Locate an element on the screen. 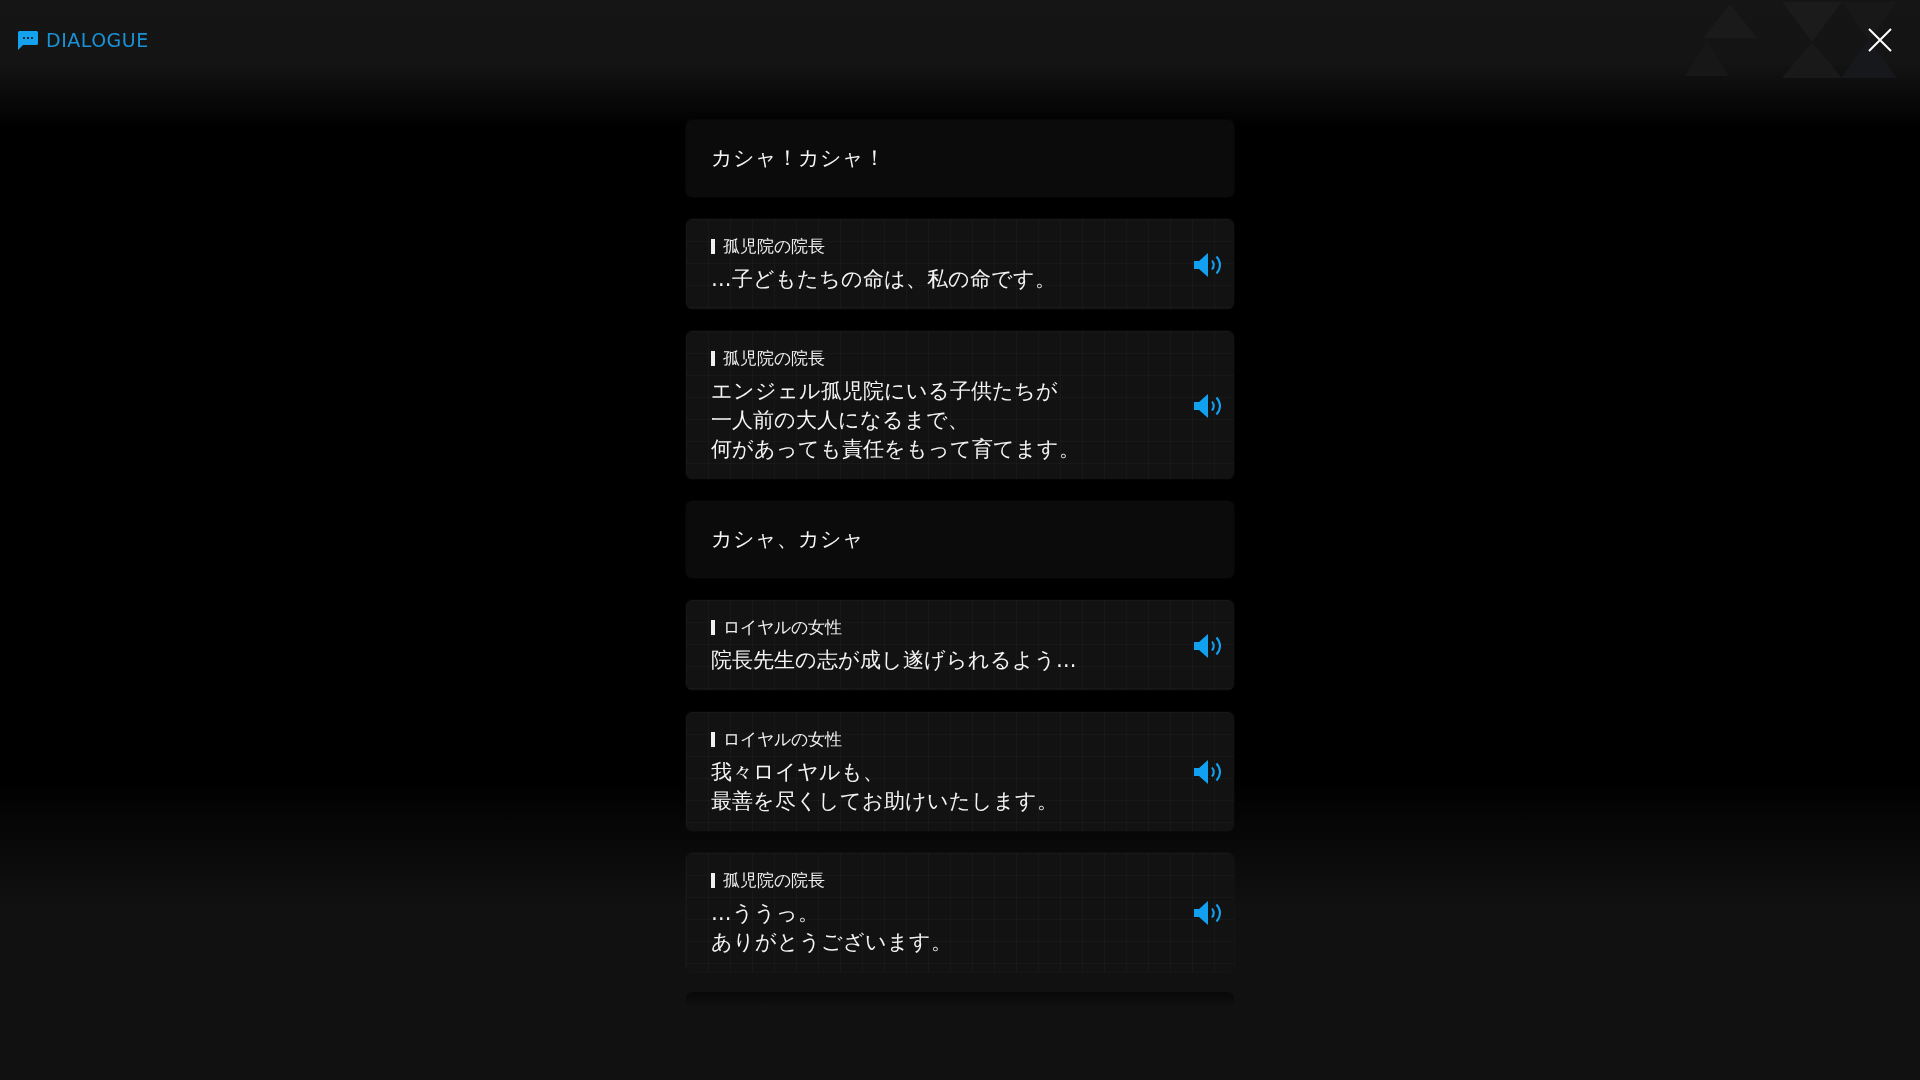 This screenshot has width=1920, height=1080. chat-icon is located at coordinates (28, 40).